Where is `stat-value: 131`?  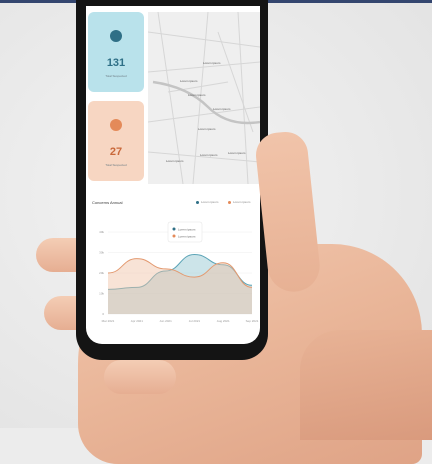 stat-value: 131 is located at coordinates (116, 63).